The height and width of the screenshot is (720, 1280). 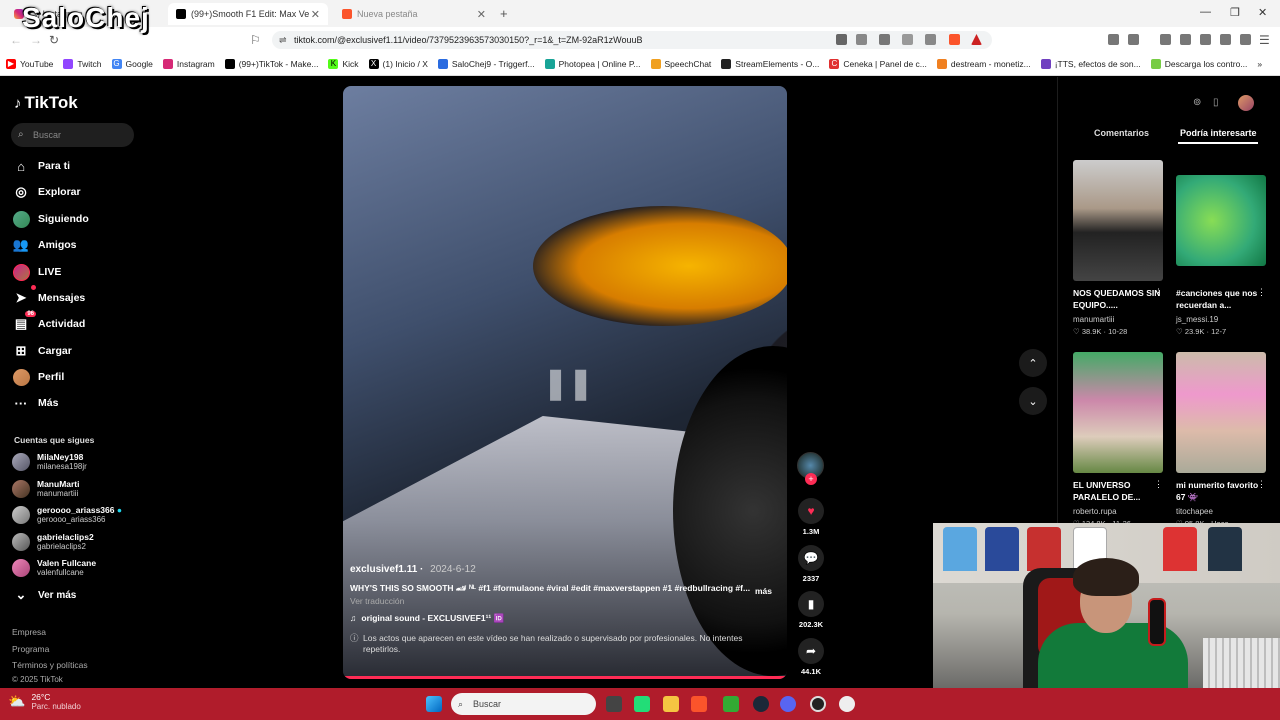 What do you see at coordinates (954, 39) in the screenshot?
I see `brave-shield-icon` at bounding box center [954, 39].